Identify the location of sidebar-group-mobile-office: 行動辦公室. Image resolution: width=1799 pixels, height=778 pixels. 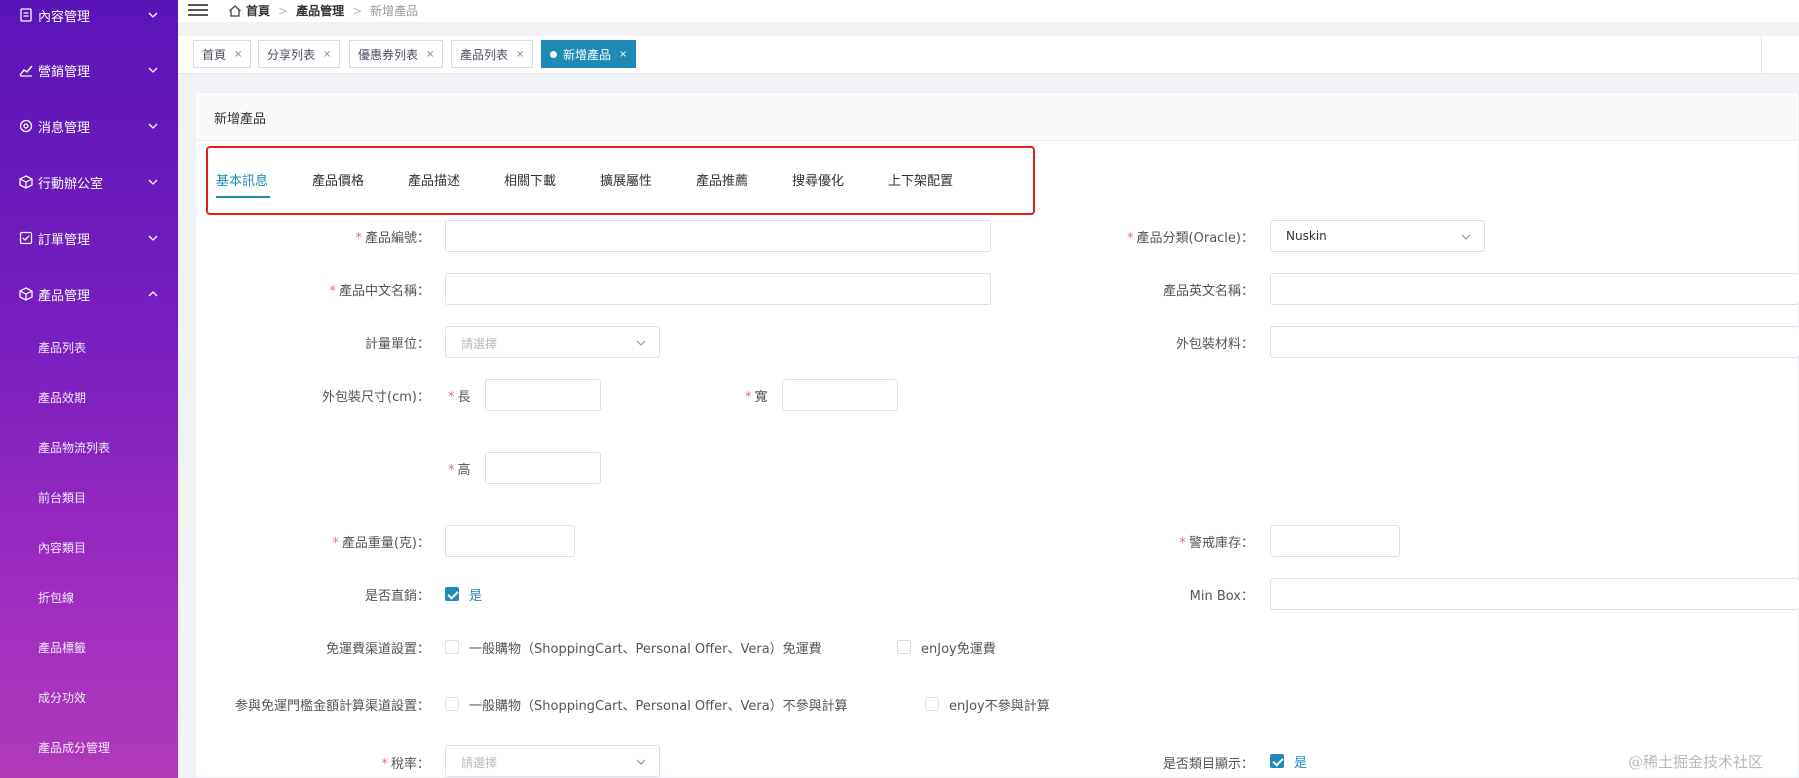
(89, 182).